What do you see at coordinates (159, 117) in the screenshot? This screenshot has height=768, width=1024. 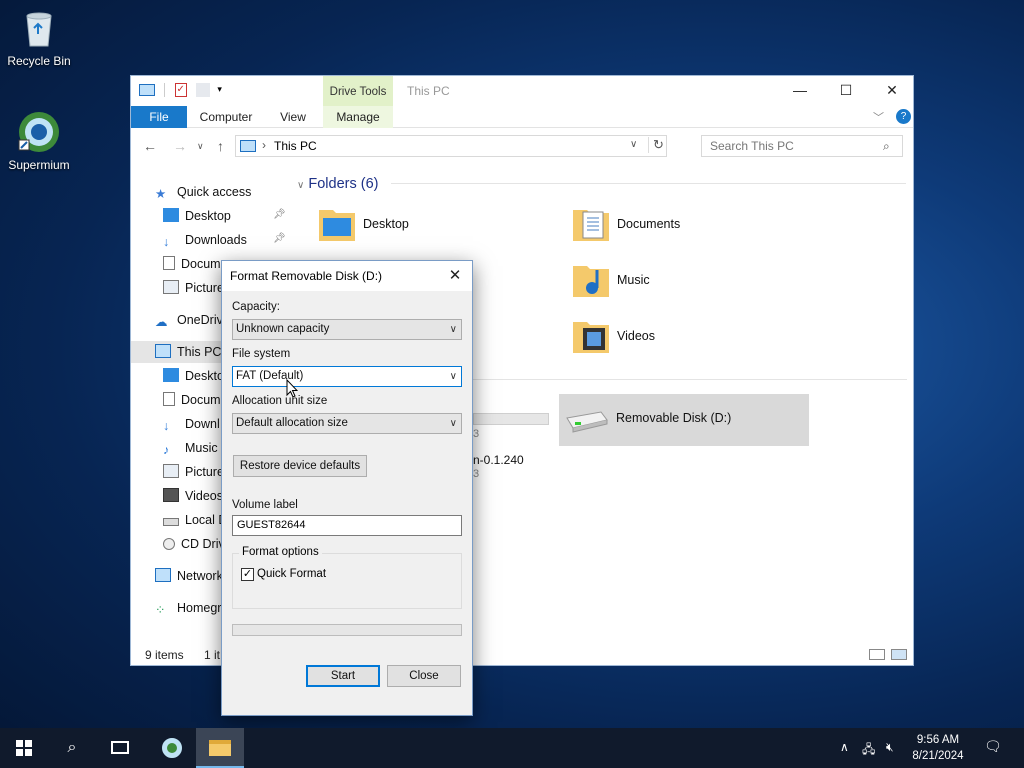 I see `tab-file: File` at bounding box center [159, 117].